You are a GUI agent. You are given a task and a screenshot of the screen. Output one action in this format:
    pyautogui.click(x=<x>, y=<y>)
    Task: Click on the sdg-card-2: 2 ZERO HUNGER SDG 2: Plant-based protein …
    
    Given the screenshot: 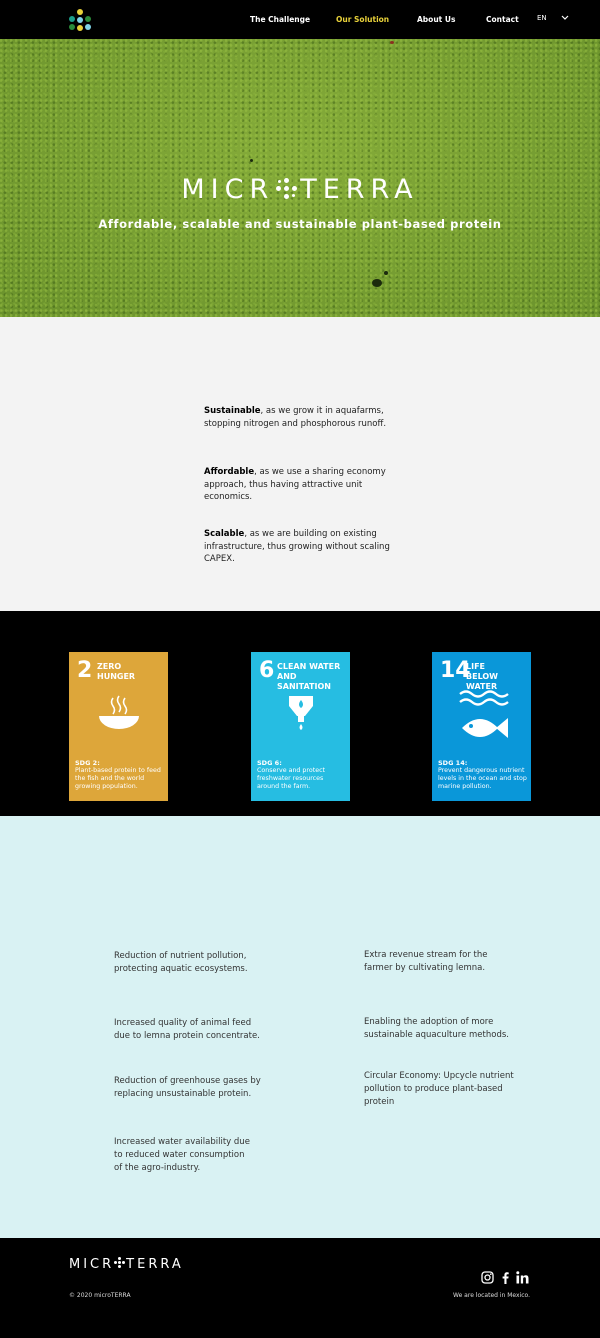 What is the action you would take?
    pyautogui.click(x=118, y=726)
    